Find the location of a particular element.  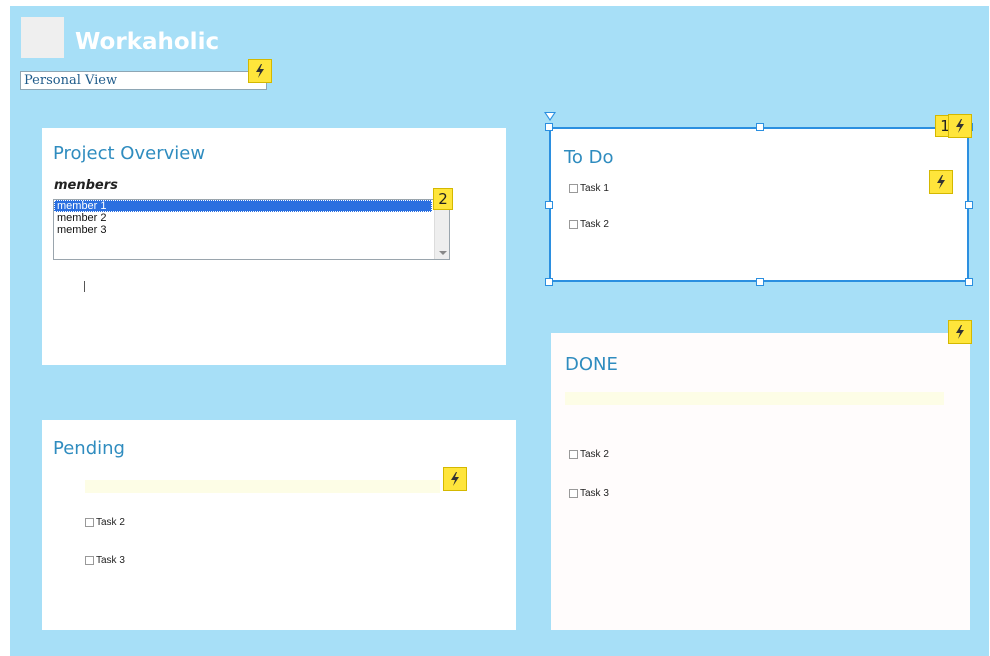

members-listbox: member 1 member 2 member 3 is located at coordinates (251, 229).